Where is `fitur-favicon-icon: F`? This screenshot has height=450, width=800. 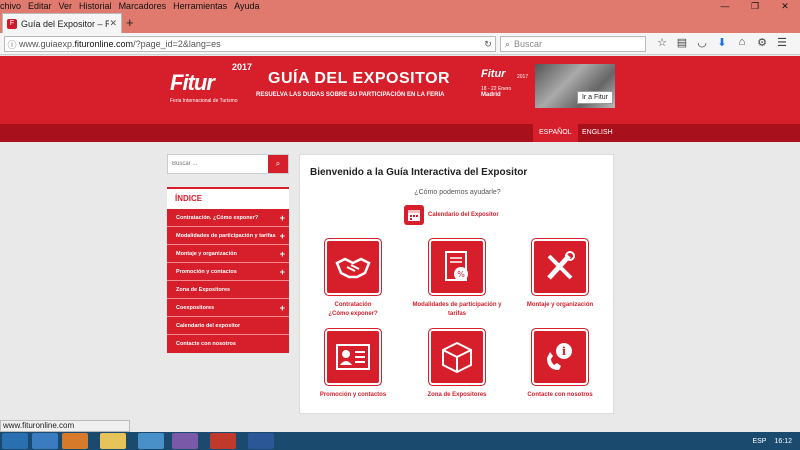
fitur-favicon-icon: F is located at coordinates (12, 23).